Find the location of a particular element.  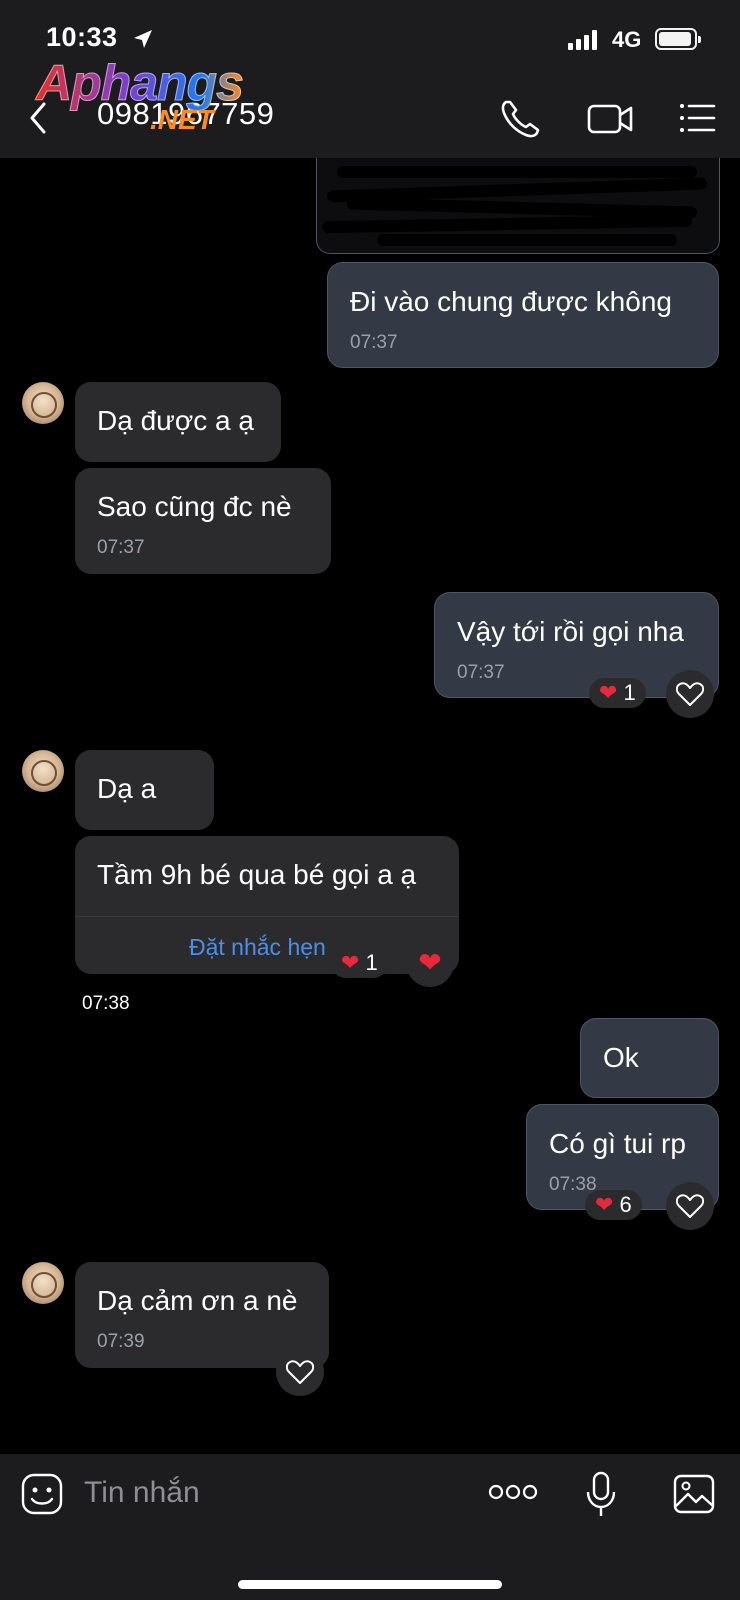

set-reminder-button: Đặt nhắc hẹn is located at coordinates (257, 947).